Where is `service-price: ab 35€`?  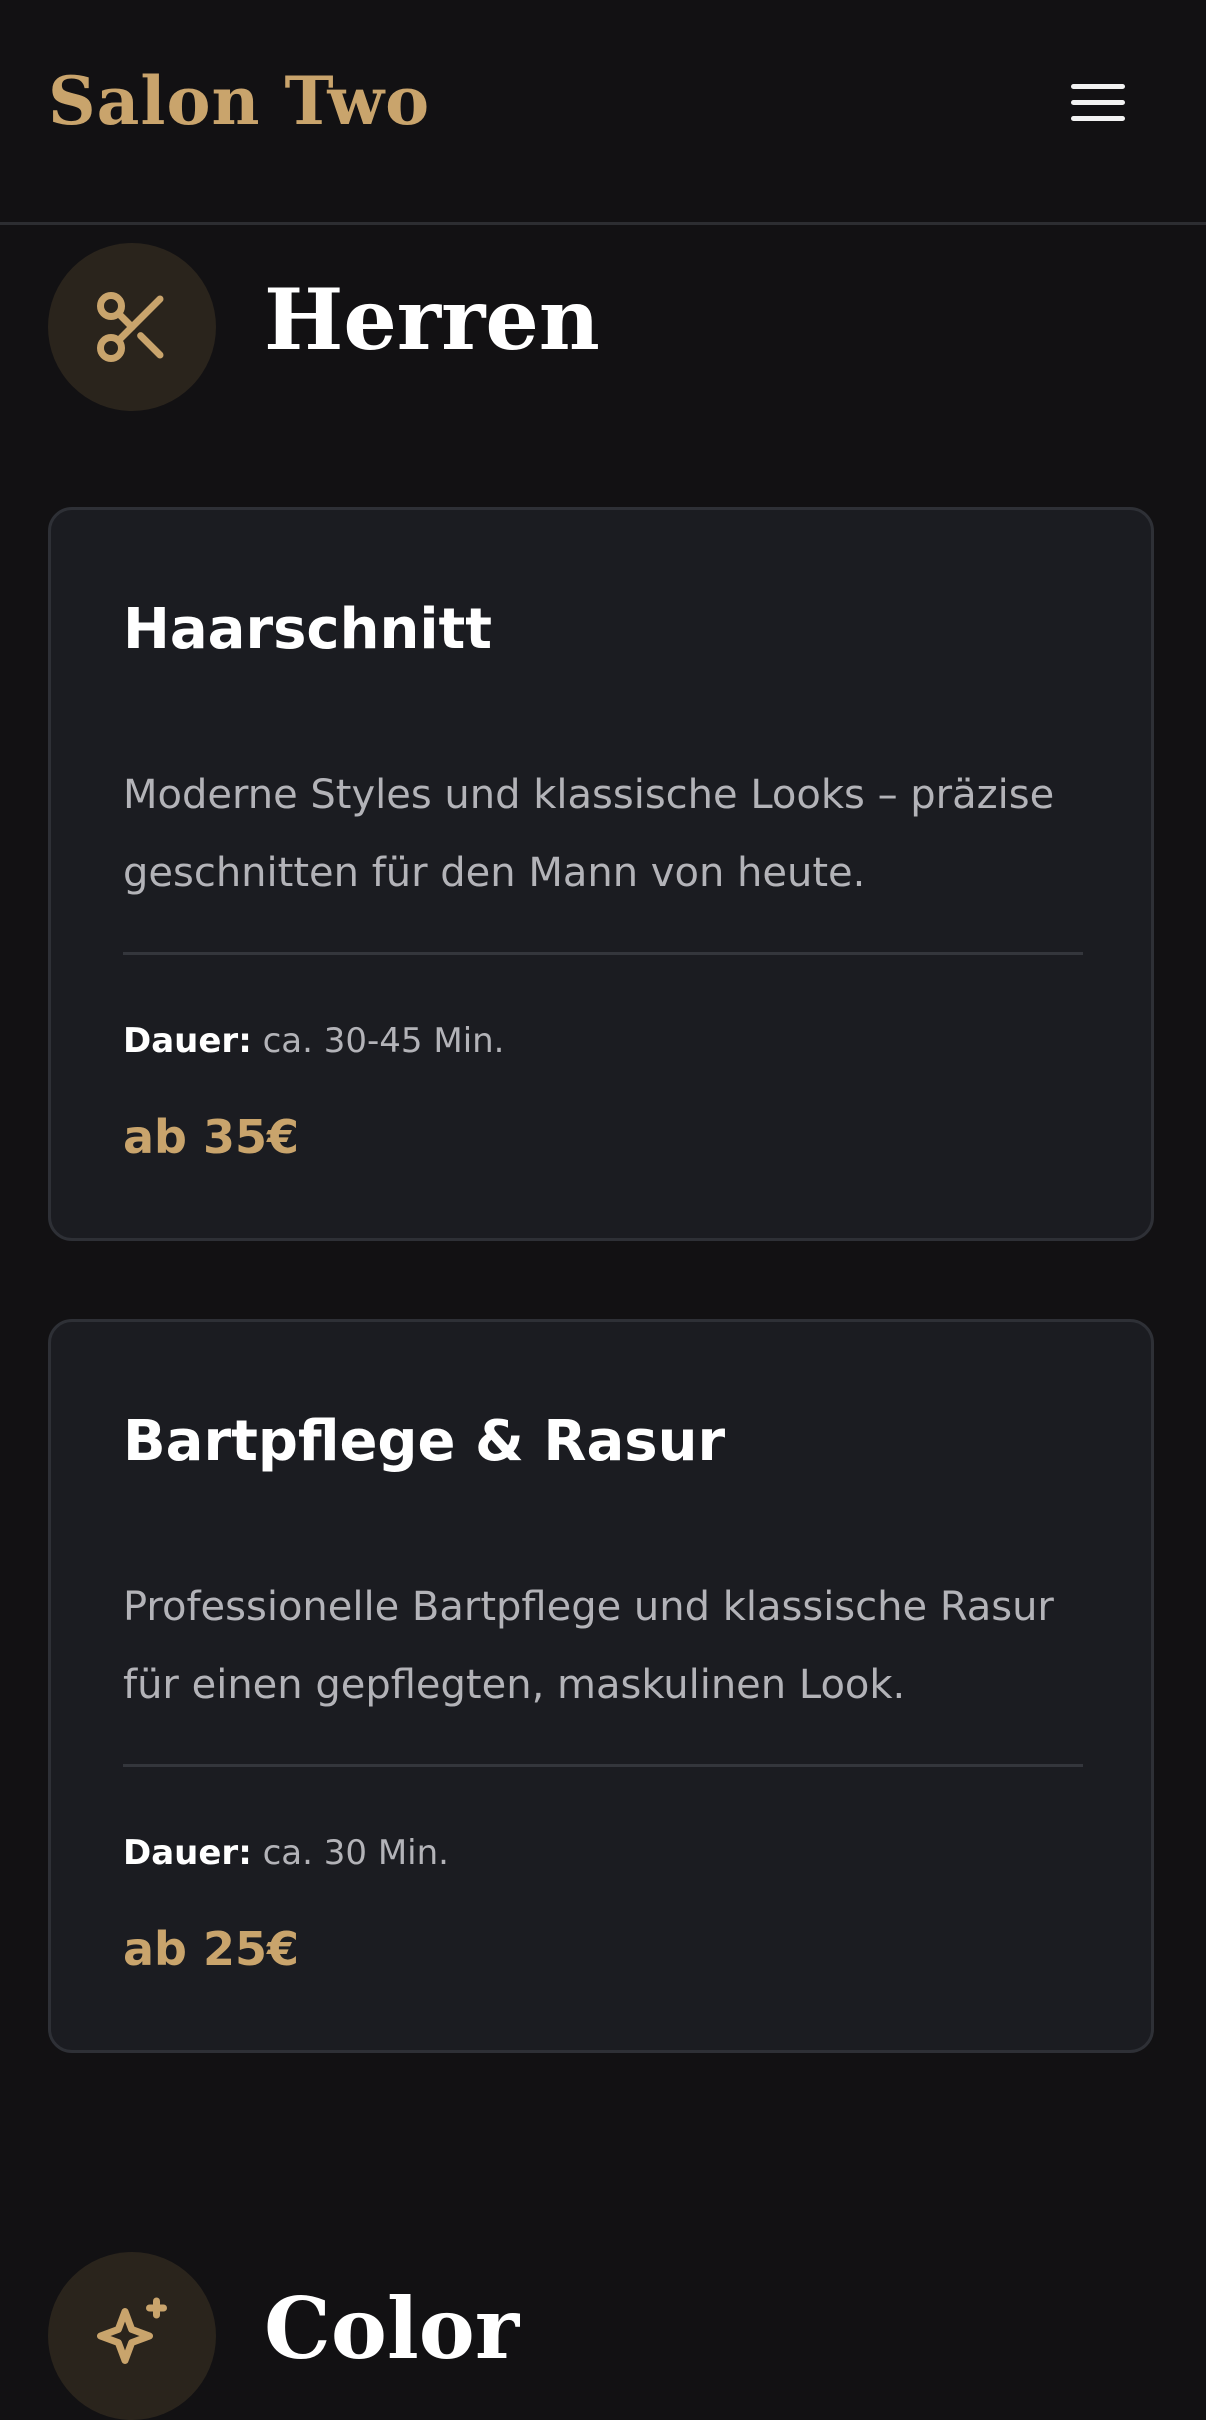 service-price: ab 35€ is located at coordinates (211, 1137).